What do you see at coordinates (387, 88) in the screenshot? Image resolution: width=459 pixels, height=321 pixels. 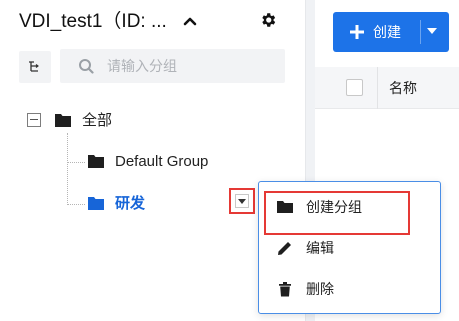 I see `table-header: 名称` at bounding box center [387, 88].